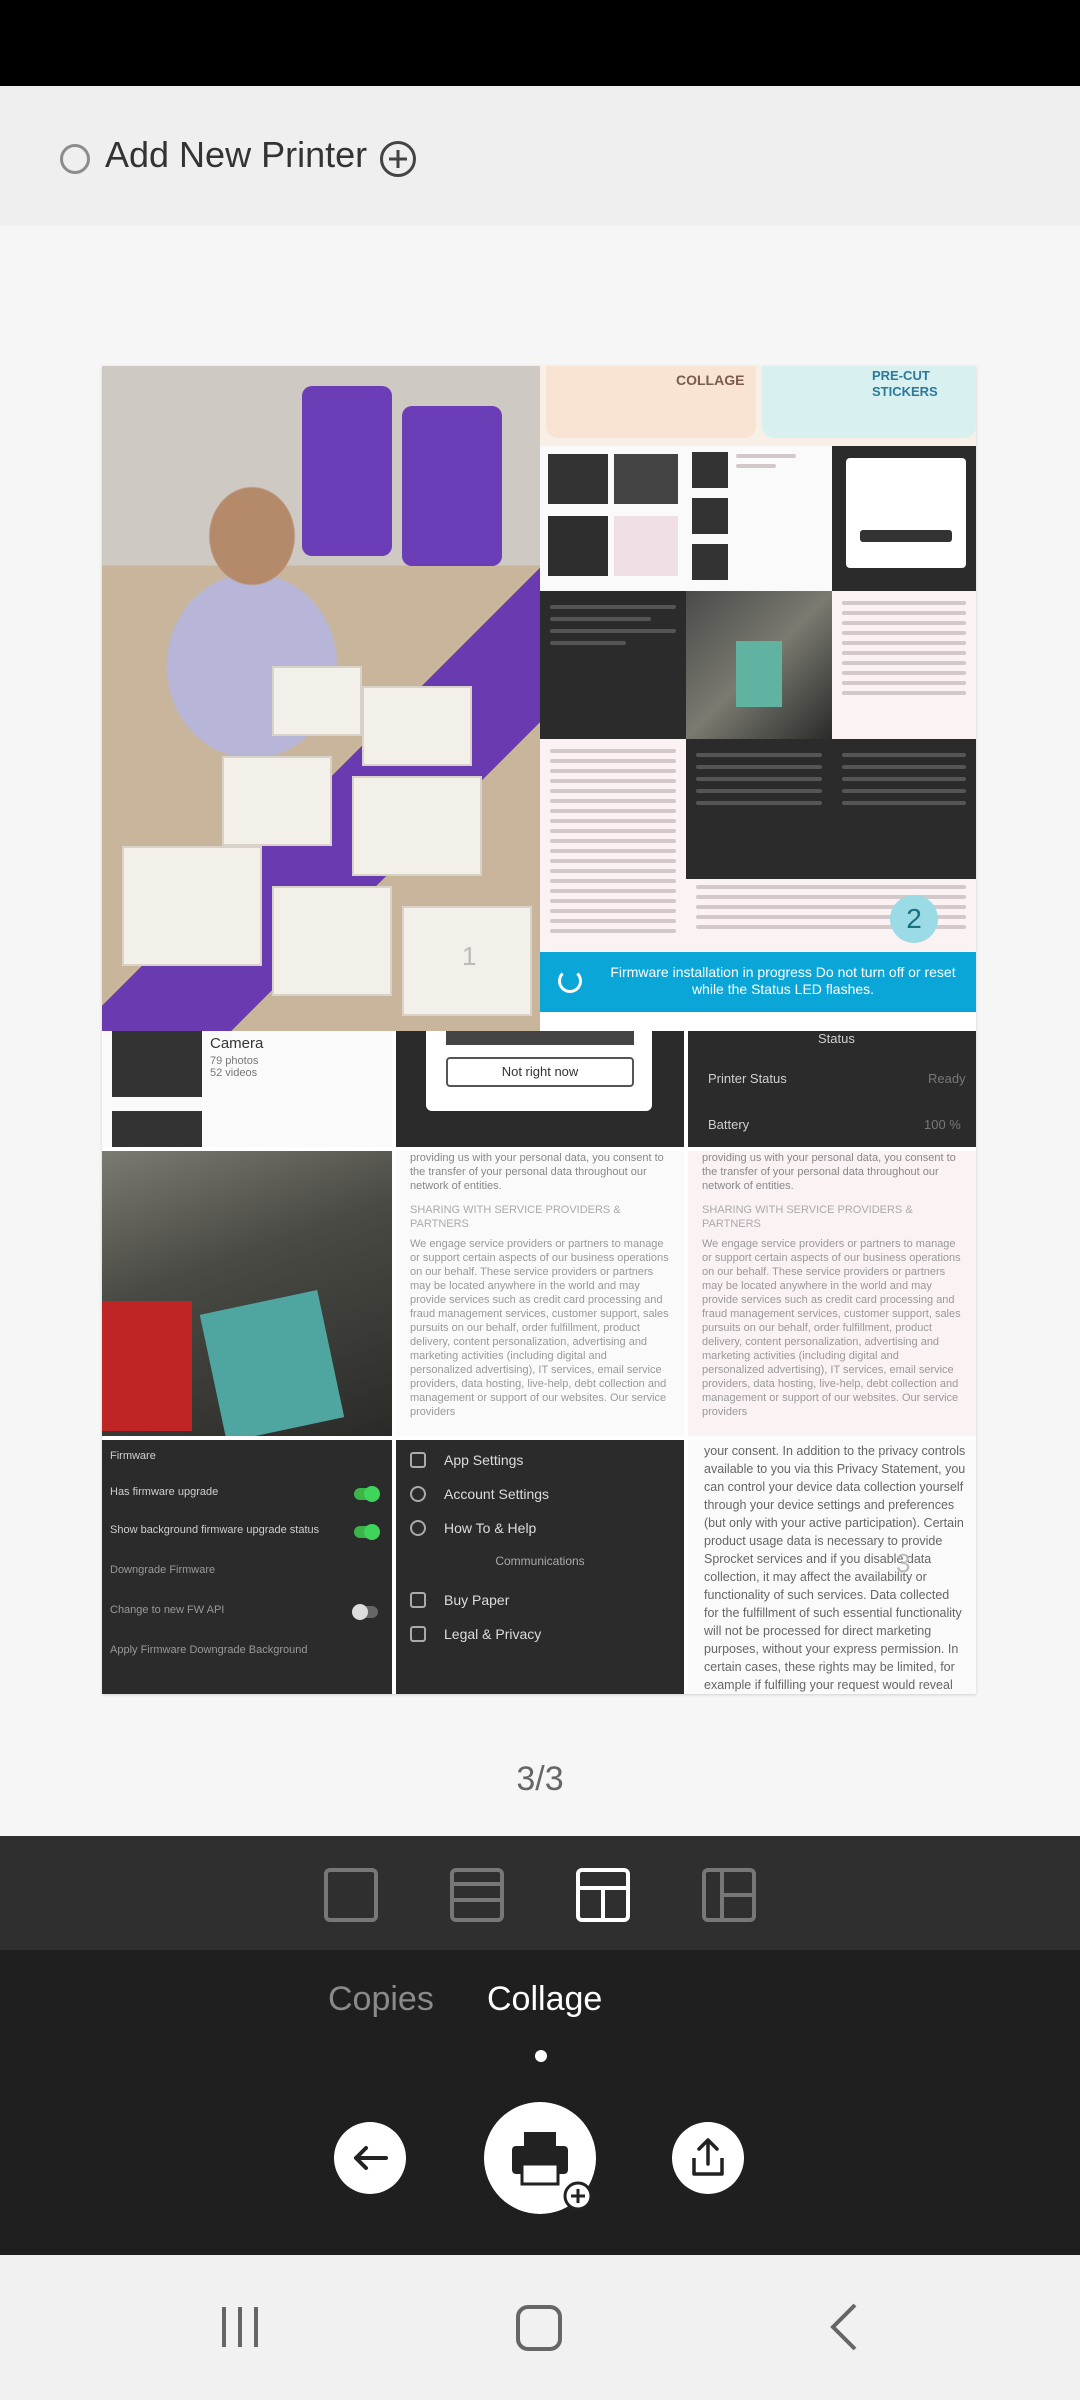  I want to click on printer-radio, so click(75, 159).